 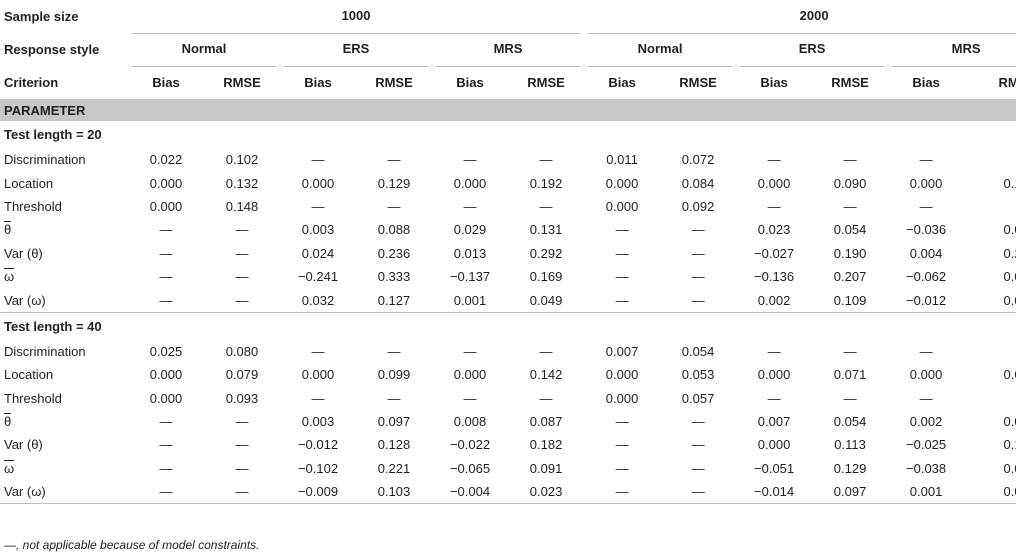 What do you see at coordinates (850, 300) in the screenshot?
I see `table-cell: 0.109` at bounding box center [850, 300].